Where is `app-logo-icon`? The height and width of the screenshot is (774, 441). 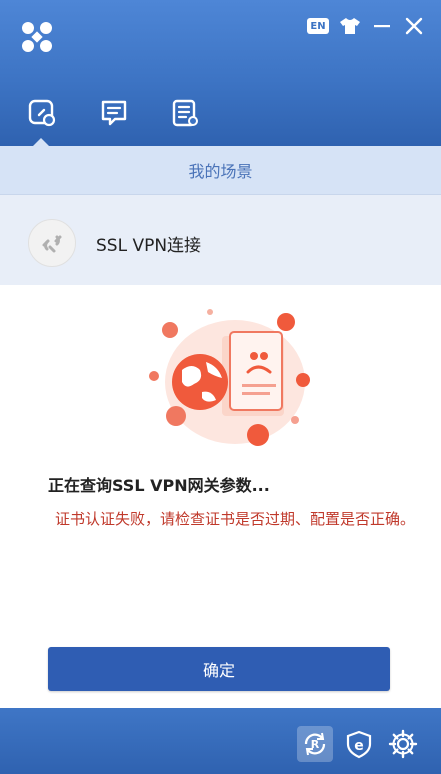 app-logo-icon is located at coordinates (37, 37).